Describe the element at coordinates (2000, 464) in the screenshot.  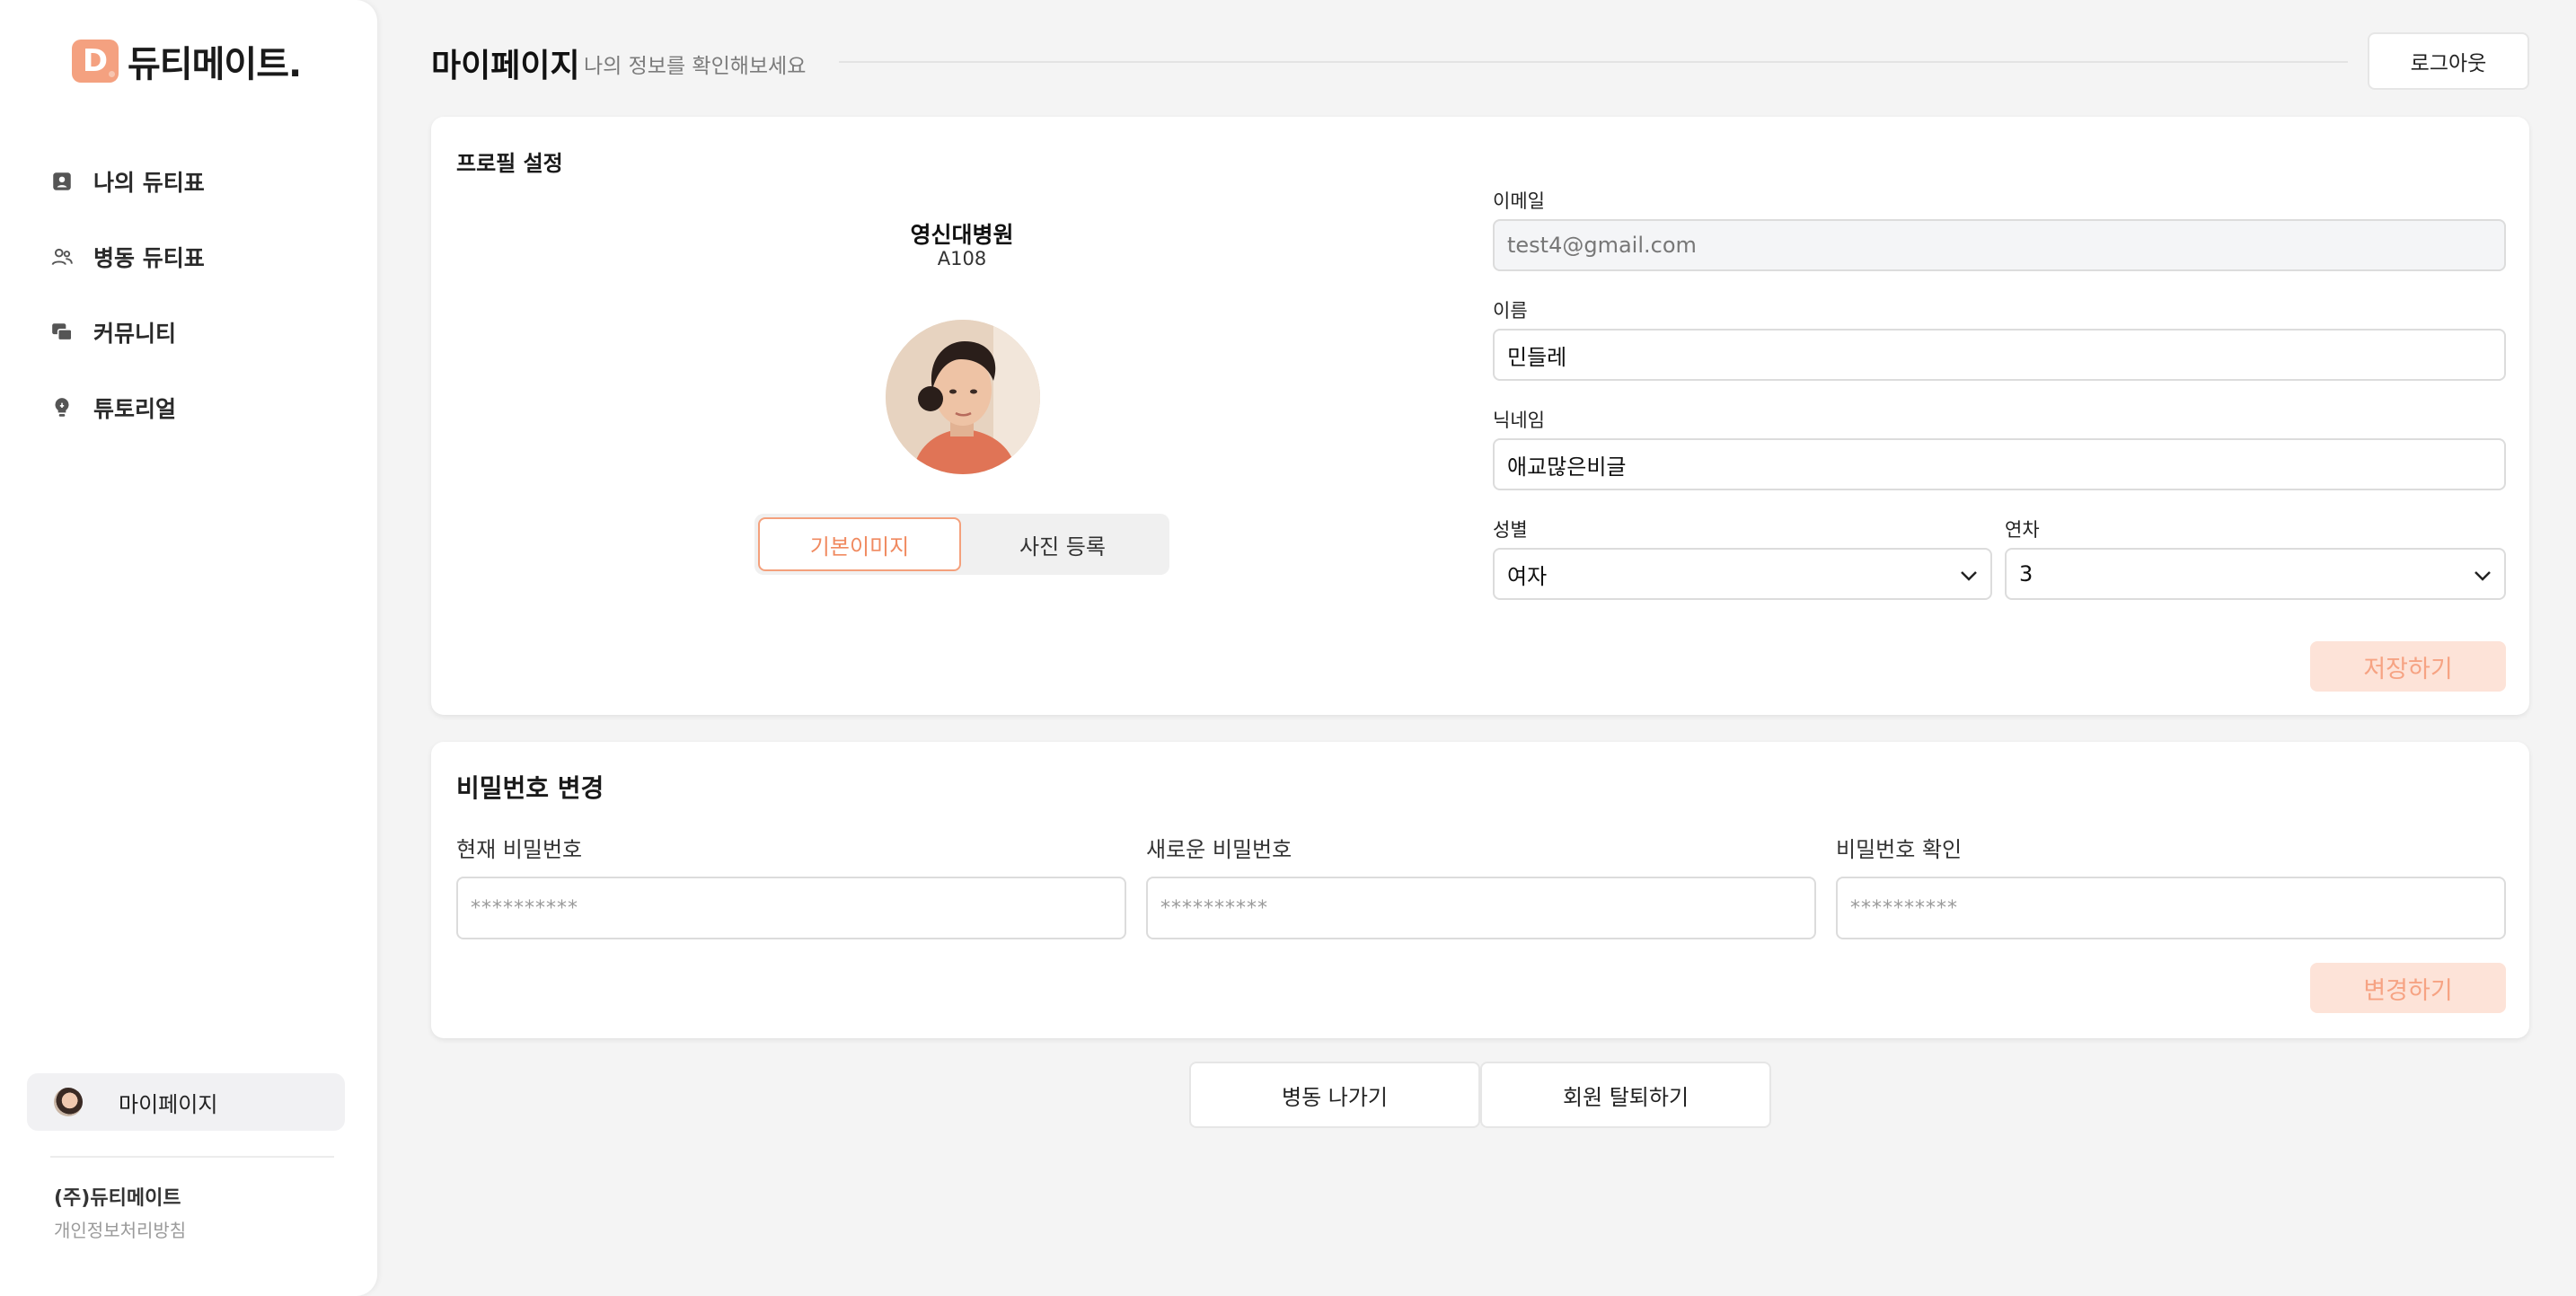
I see `nickname-field: 애교많은비글` at that location.